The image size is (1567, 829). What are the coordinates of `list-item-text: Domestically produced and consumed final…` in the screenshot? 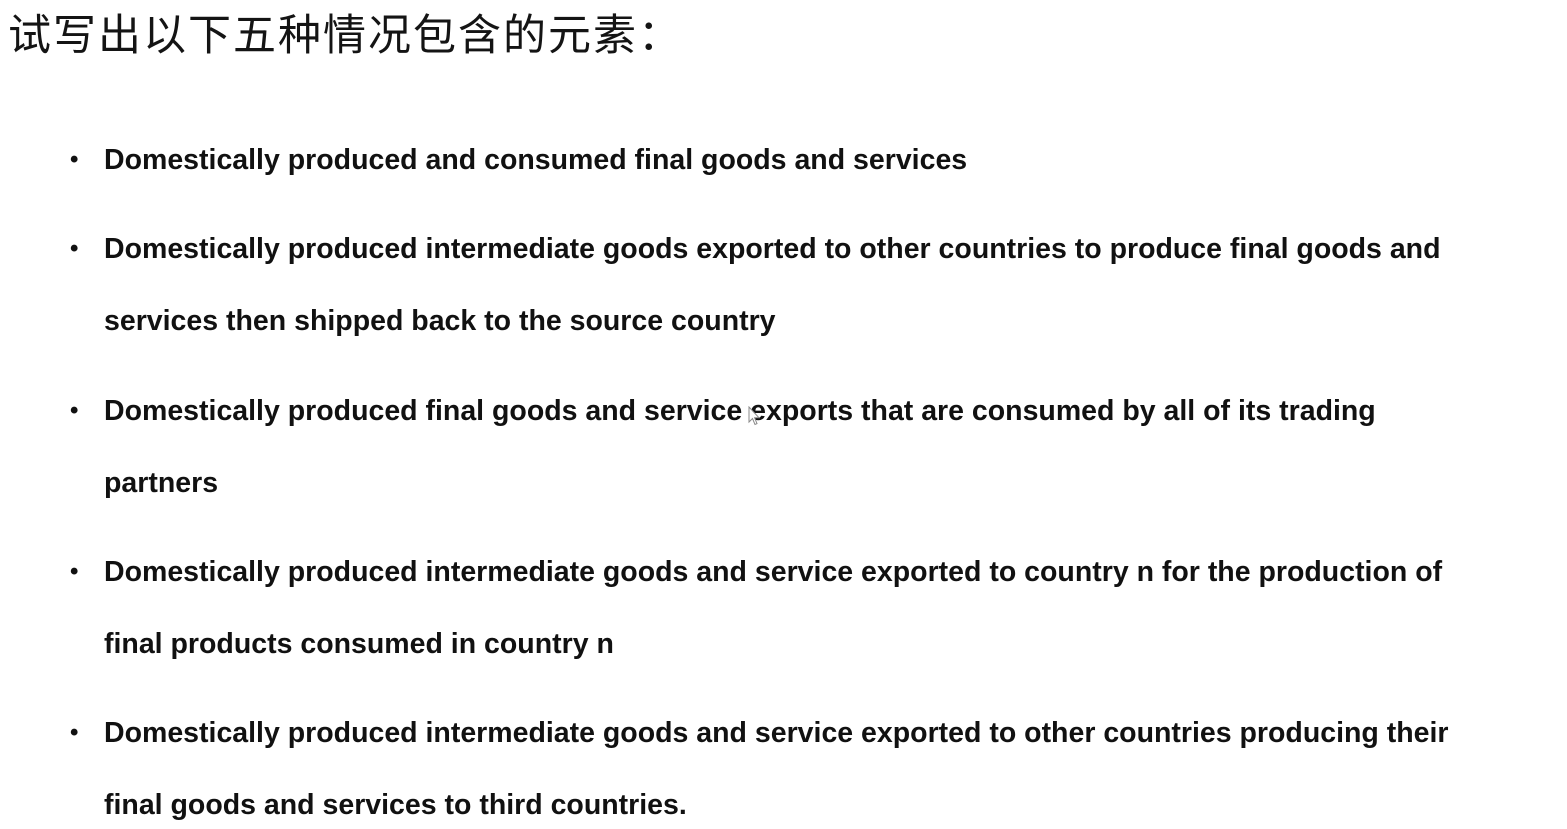 It's located at (829, 160).